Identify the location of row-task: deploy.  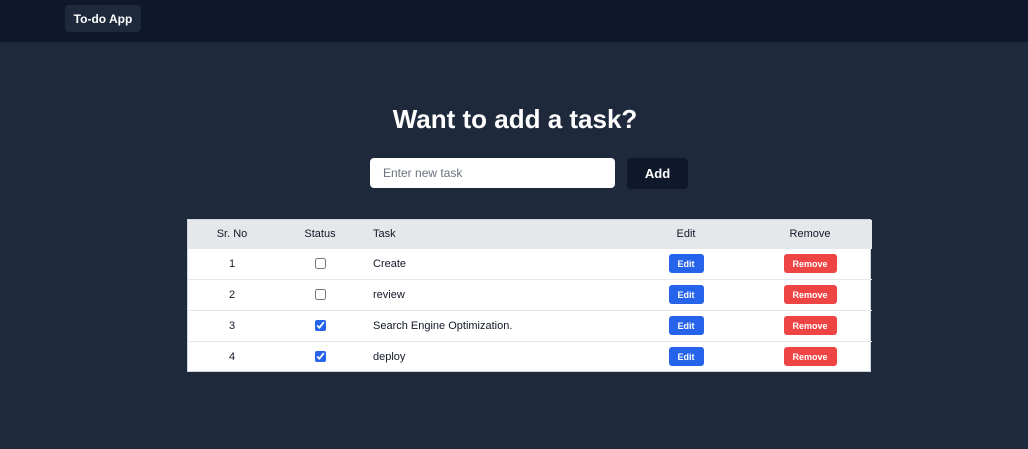
(389, 356).